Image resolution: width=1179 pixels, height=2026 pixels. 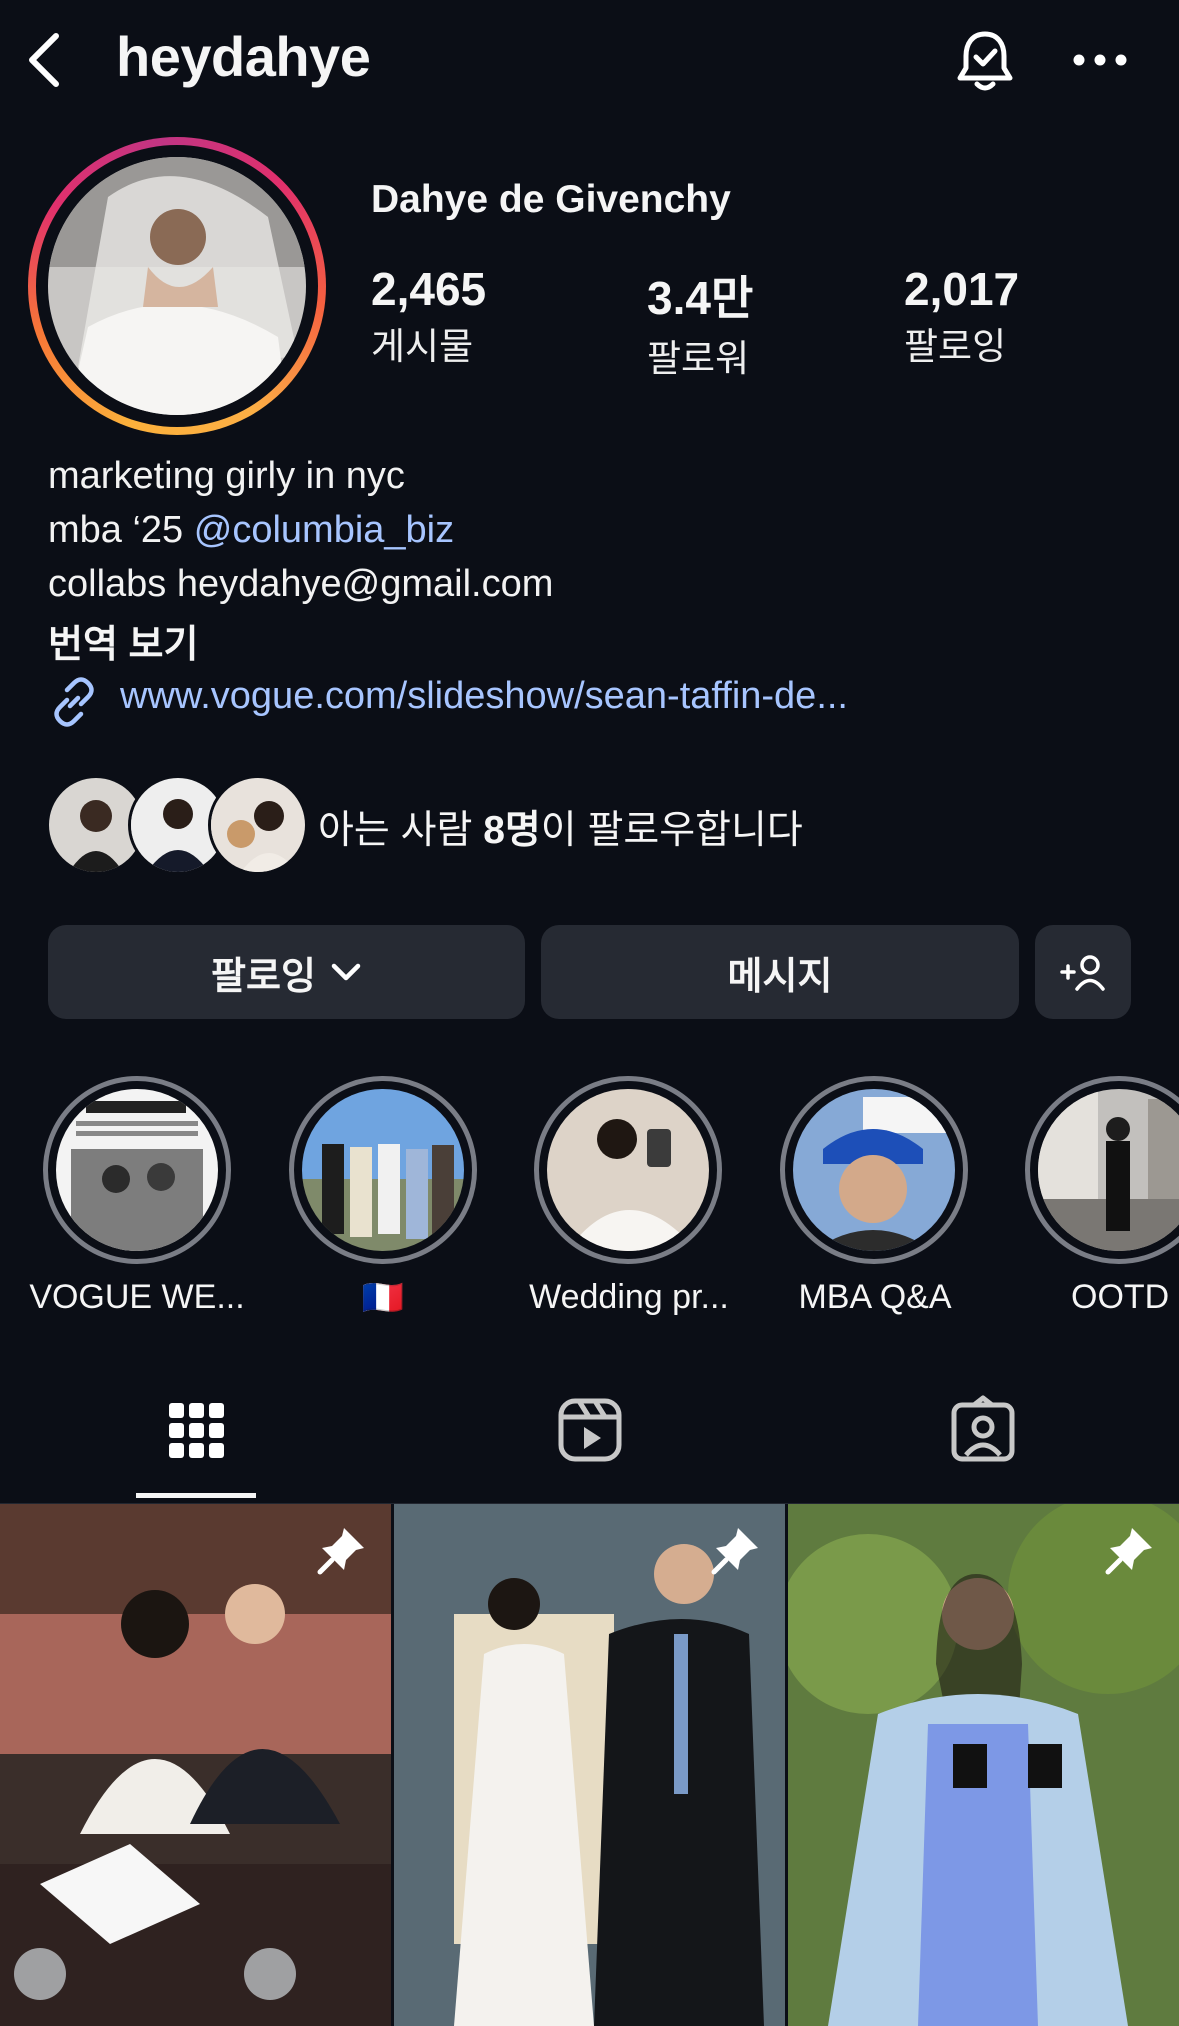 What do you see at coordinates (700, 298) in the screenshot?
I see `stat-followers-count: 3.4만` at bounding box center [700, 298].